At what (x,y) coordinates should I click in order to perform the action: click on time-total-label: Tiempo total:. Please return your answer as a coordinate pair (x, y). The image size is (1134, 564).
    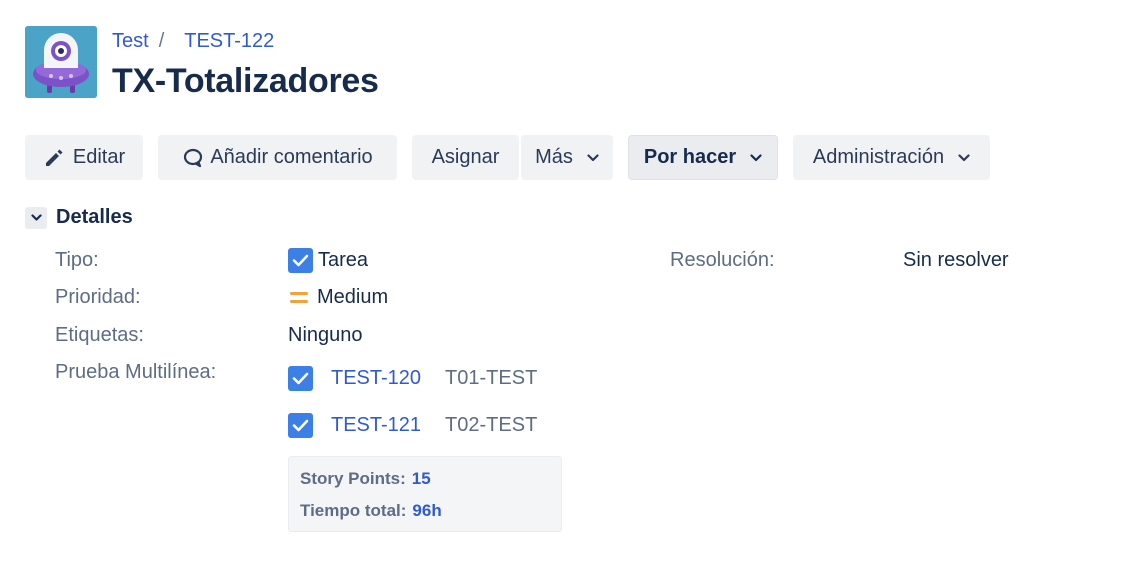
    Looking at the image, I should click on (353, 510).